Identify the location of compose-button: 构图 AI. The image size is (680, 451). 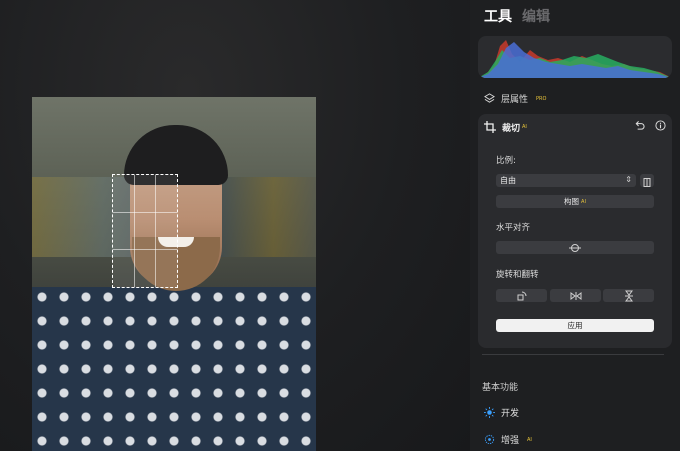
(575, 201).